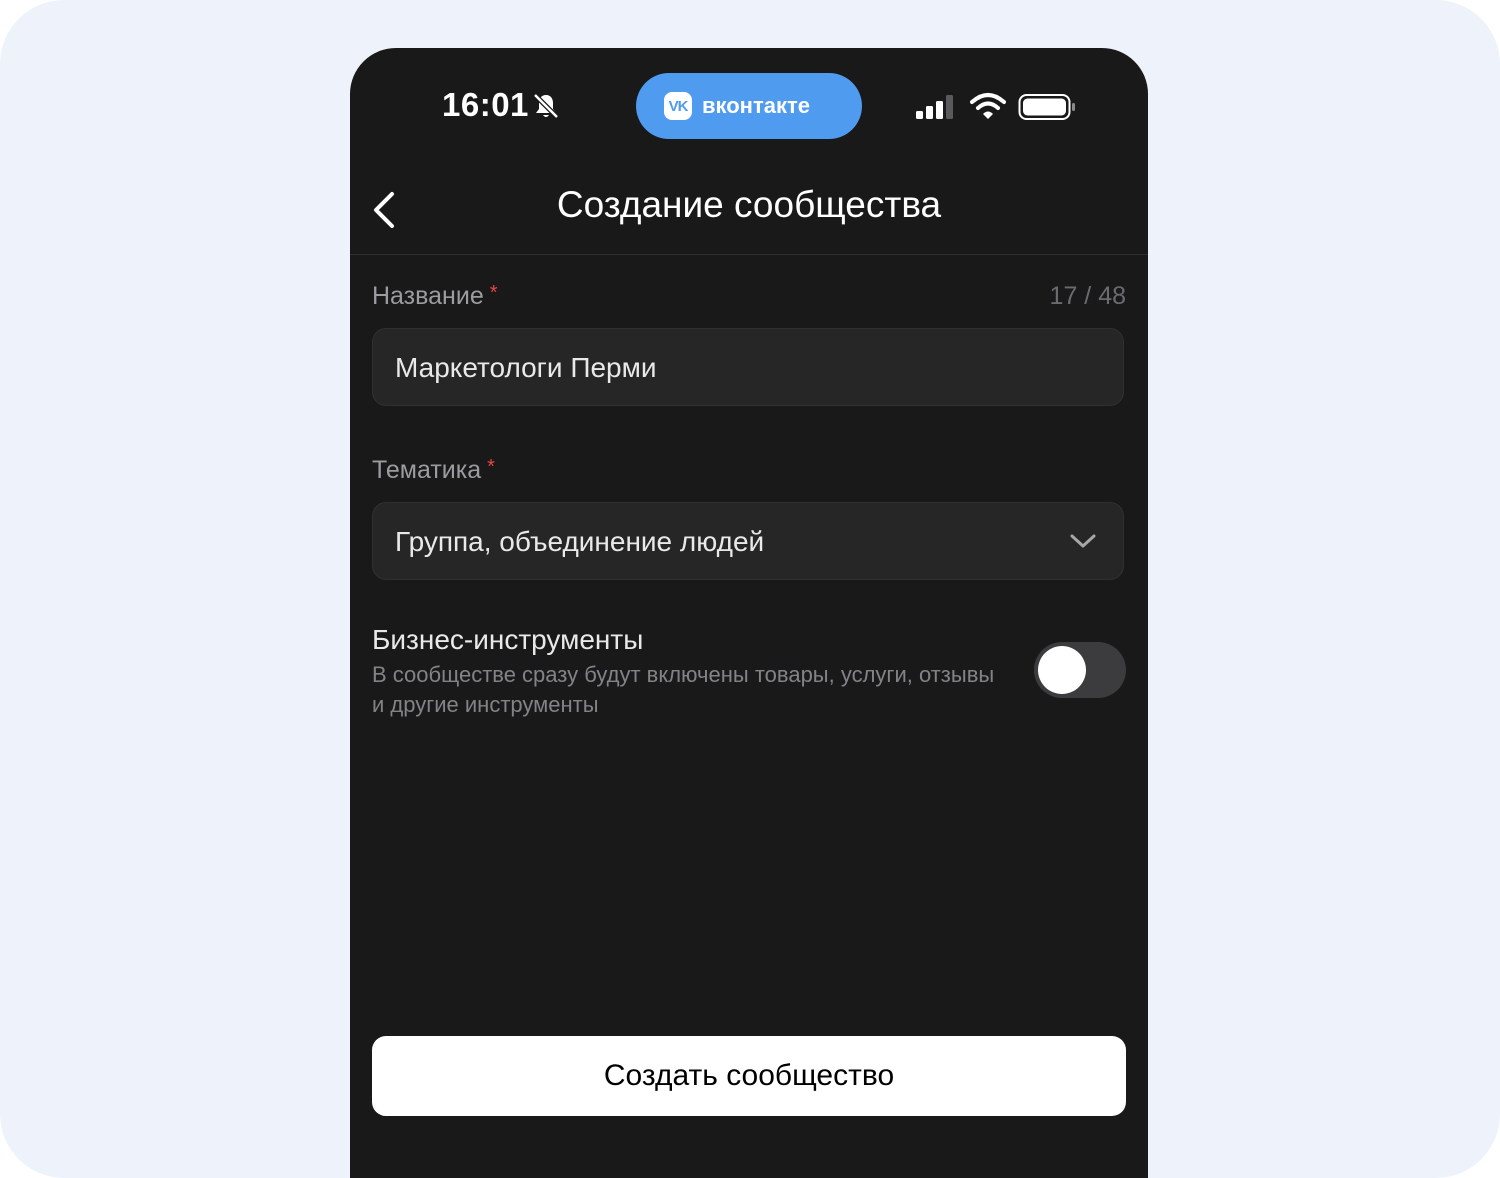 The image size is (1500, 1178). Describe the element at coordinates (749, 254) in the screenshot. I see `header-divider` at that location.